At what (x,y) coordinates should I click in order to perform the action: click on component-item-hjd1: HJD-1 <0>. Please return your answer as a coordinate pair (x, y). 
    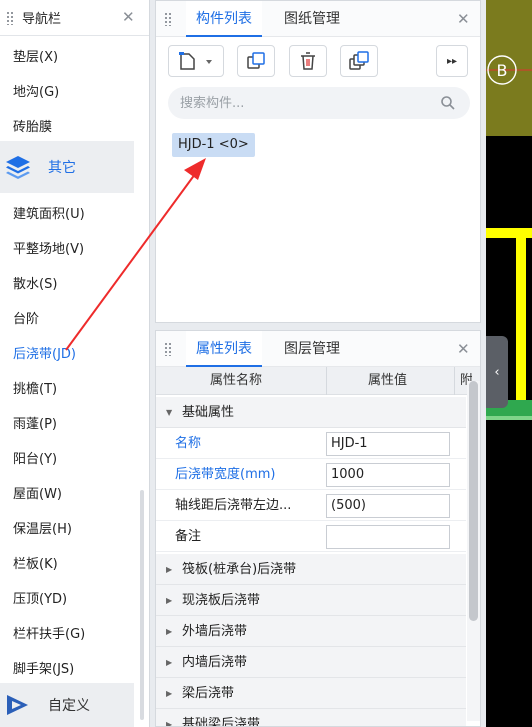
    Looking at the image, I should click on (213, 145).